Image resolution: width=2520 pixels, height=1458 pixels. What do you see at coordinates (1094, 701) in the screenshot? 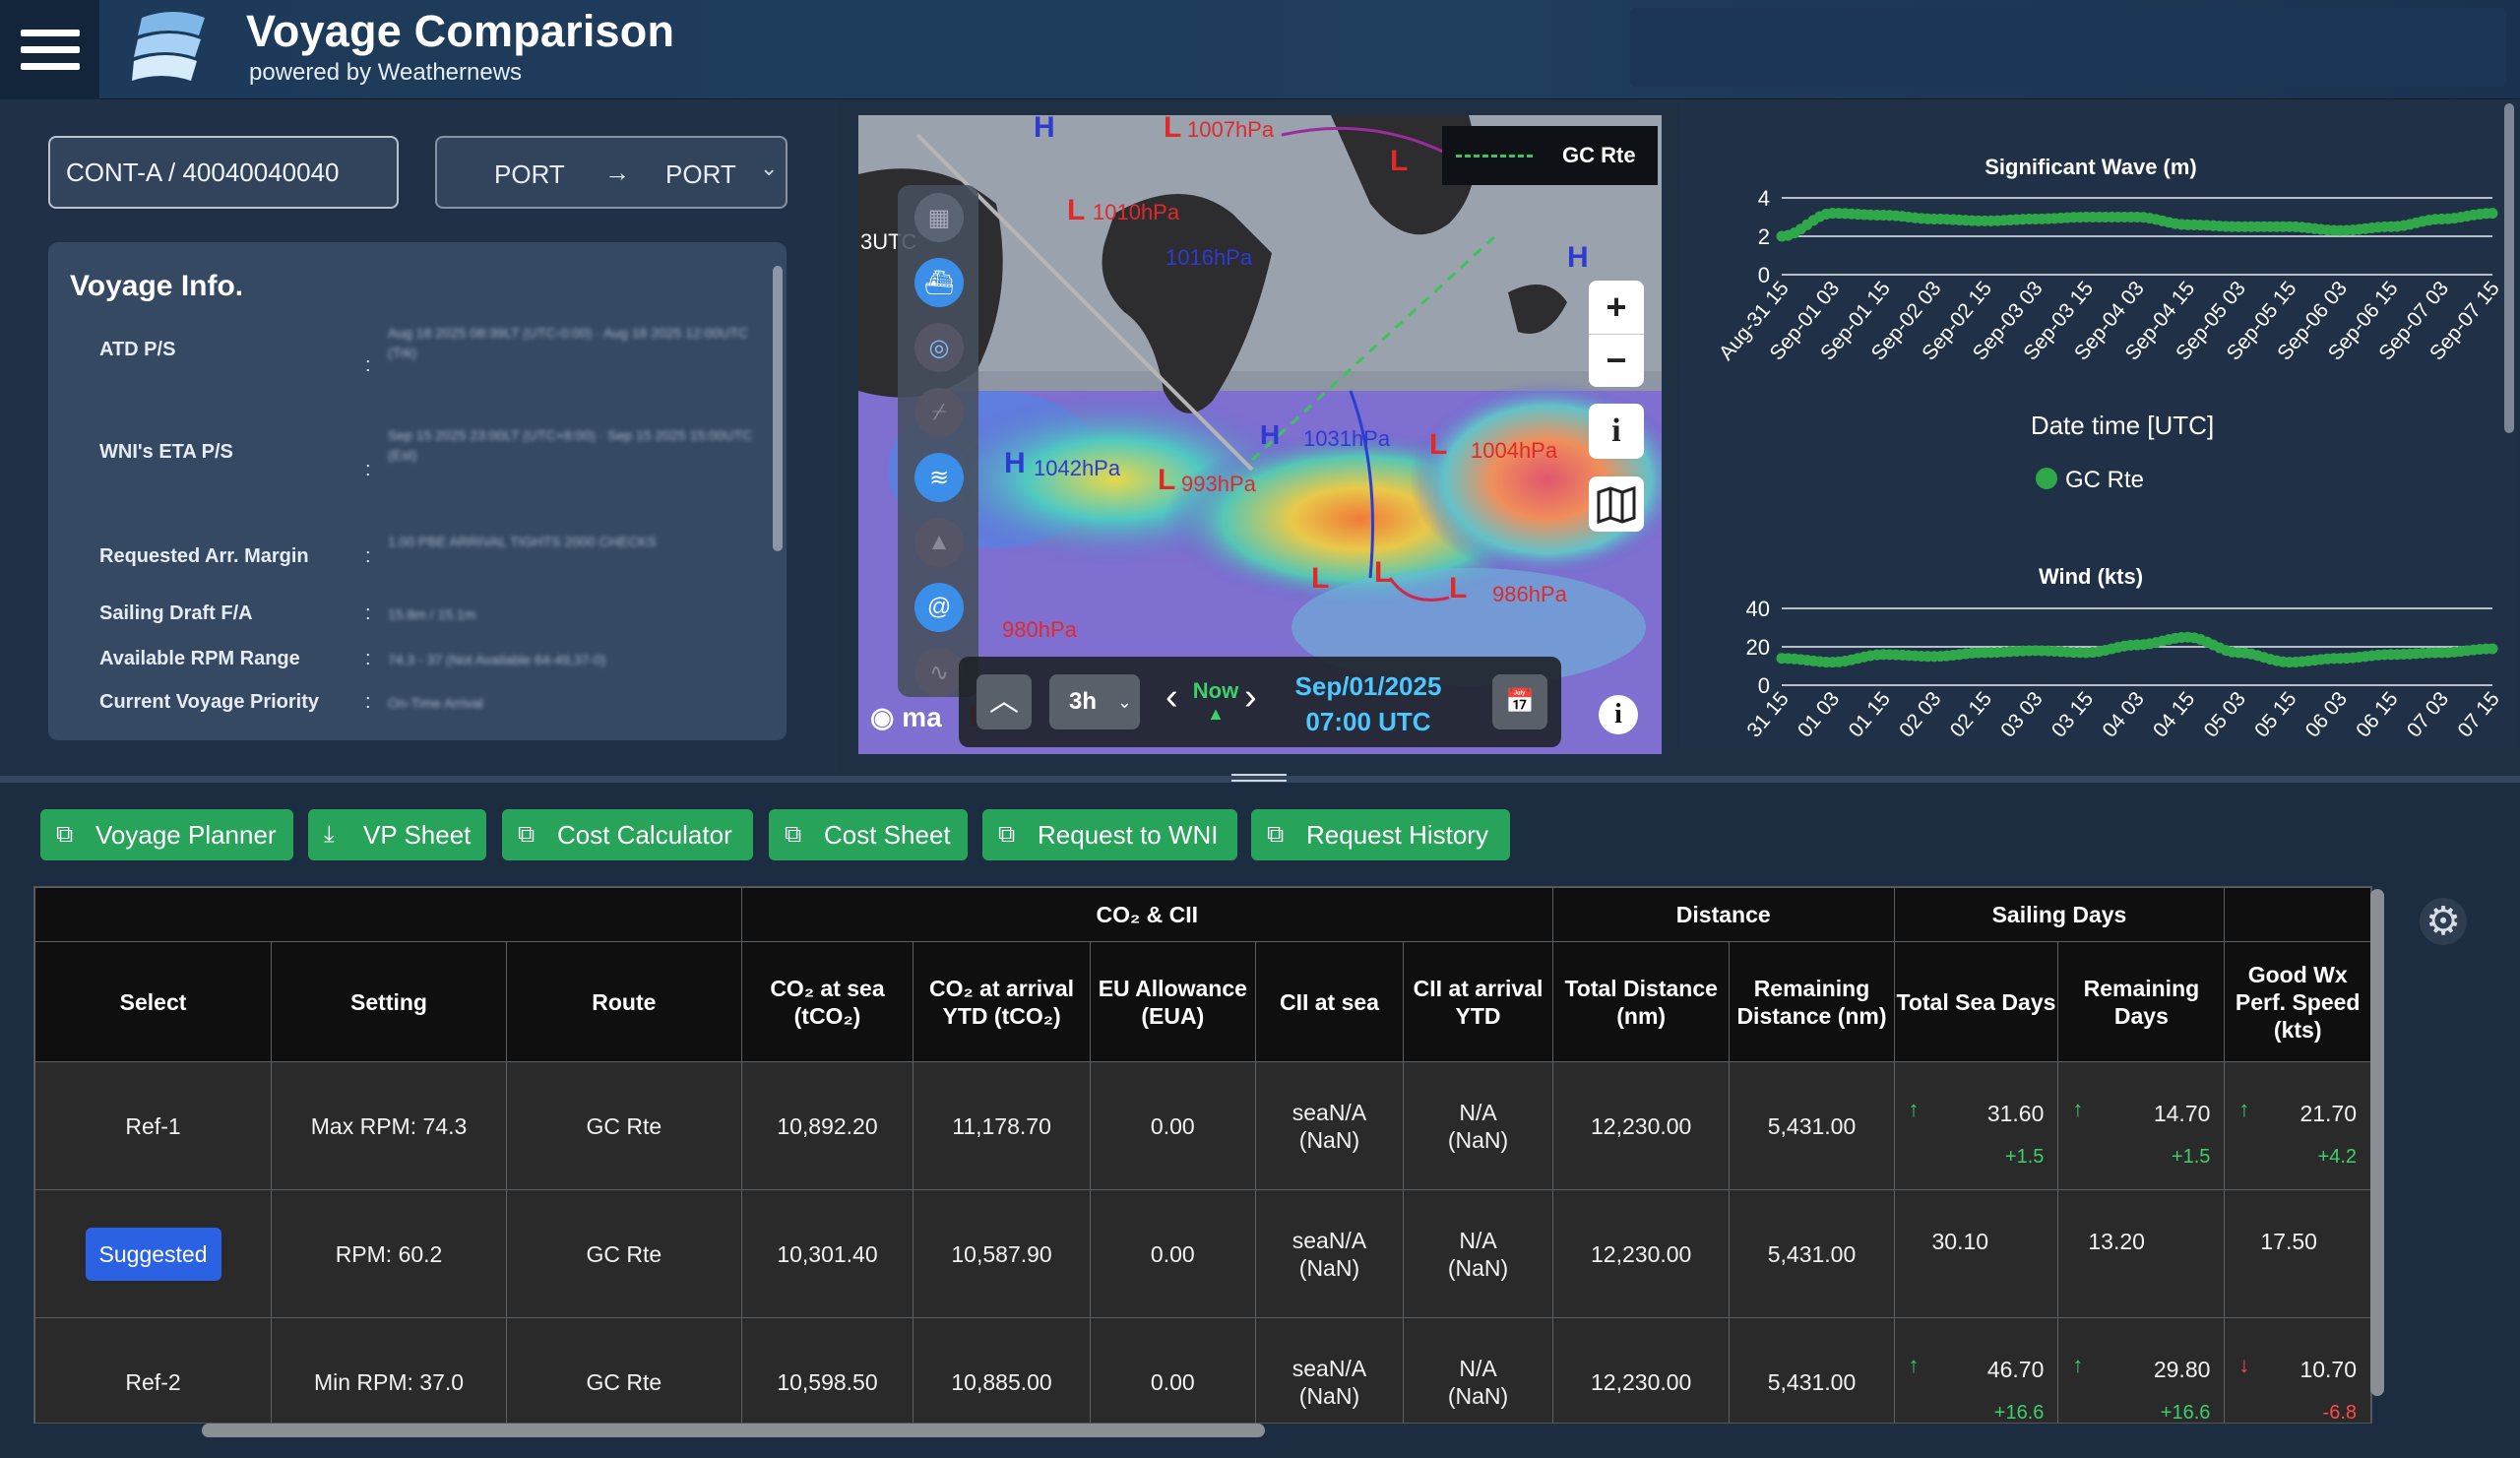
I see `time-step-select: 3h ⌄` at bounding box center [1094, 701].